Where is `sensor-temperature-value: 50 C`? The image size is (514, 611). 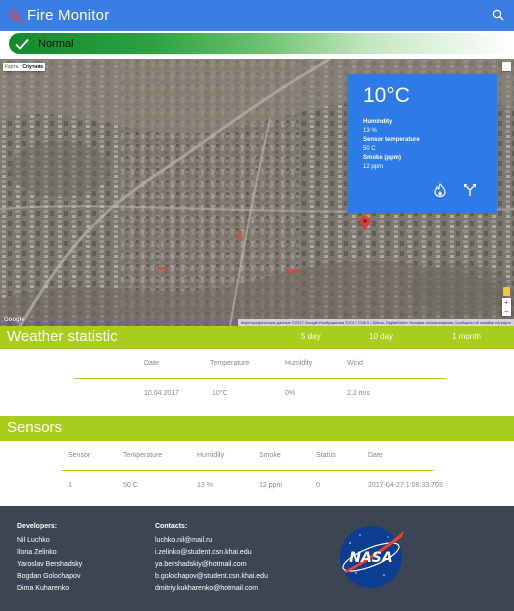
sensor-temperature-value: 50 C is located at coordinates (369, 149).